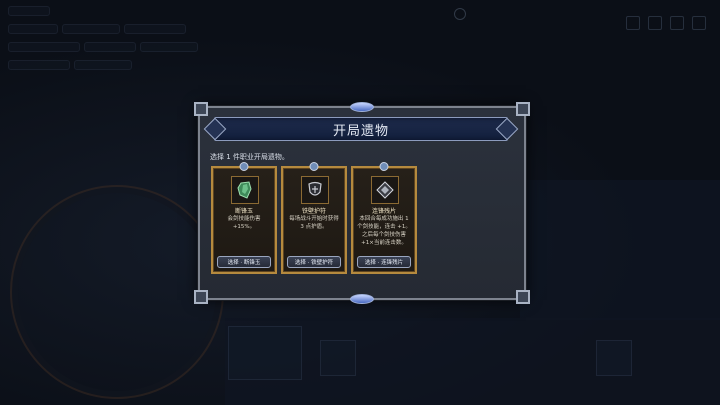 This screenshot has width=720, height=405. What do you see at coordinates (666, 23) in the screenshot?
I see `background-toolbar` at bounding box center [666, 23].